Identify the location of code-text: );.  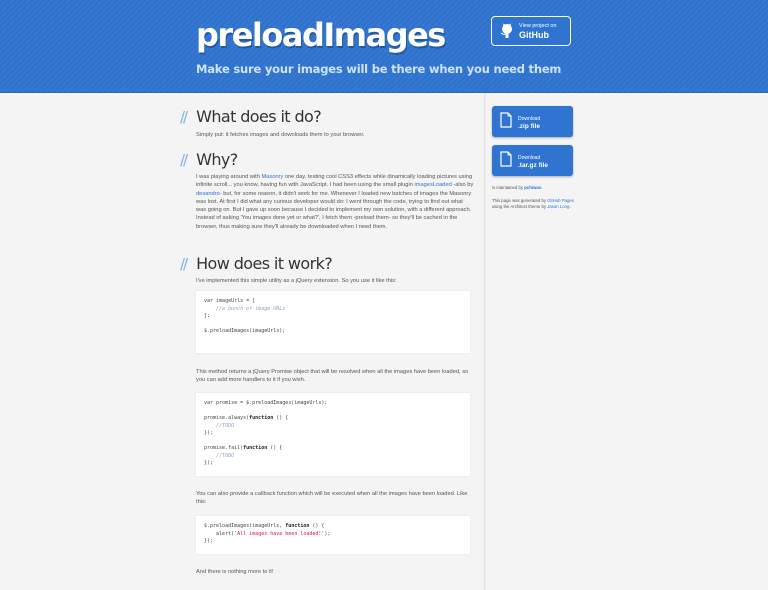
(327, 533).